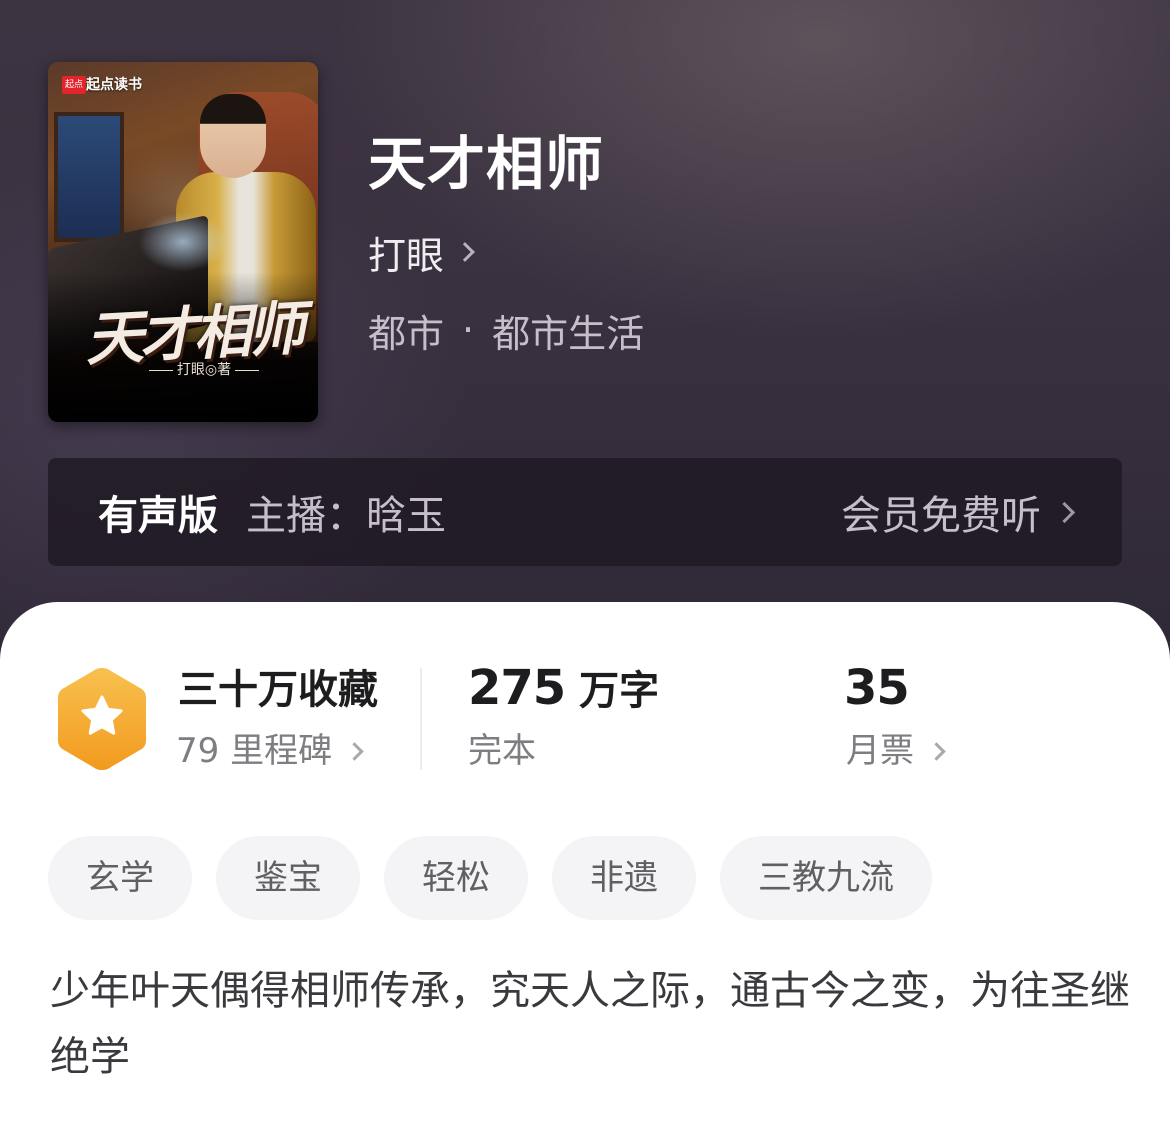 The image size is (1170, 1122). Describe the element at coordinates (89, 177) in the screenshot. I see `cover-art-window` at that location.